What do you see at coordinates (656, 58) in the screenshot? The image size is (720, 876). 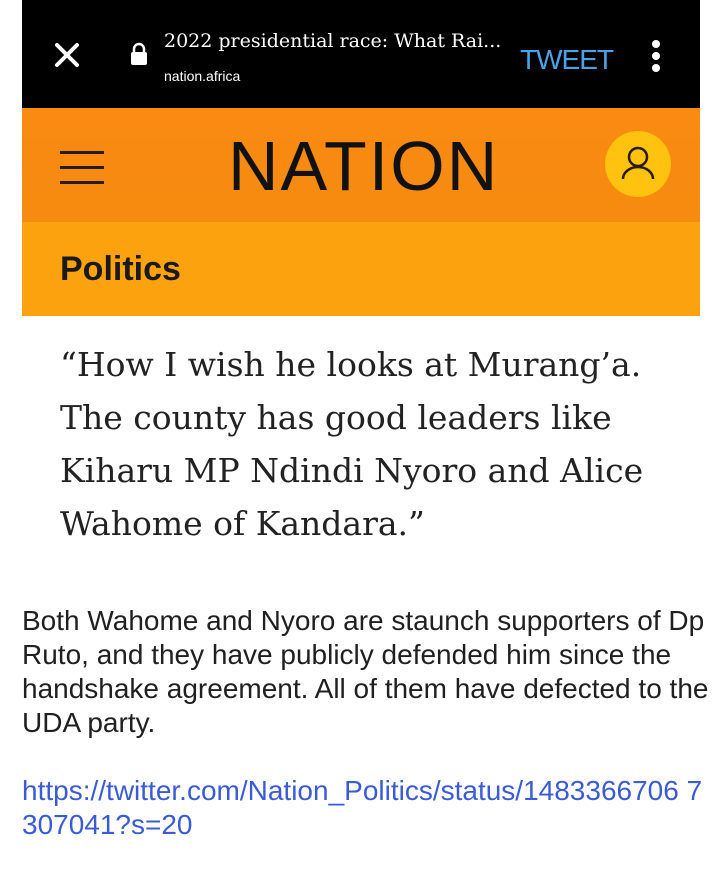 I see `more-vert-icon` at bounding box center [656, 58].